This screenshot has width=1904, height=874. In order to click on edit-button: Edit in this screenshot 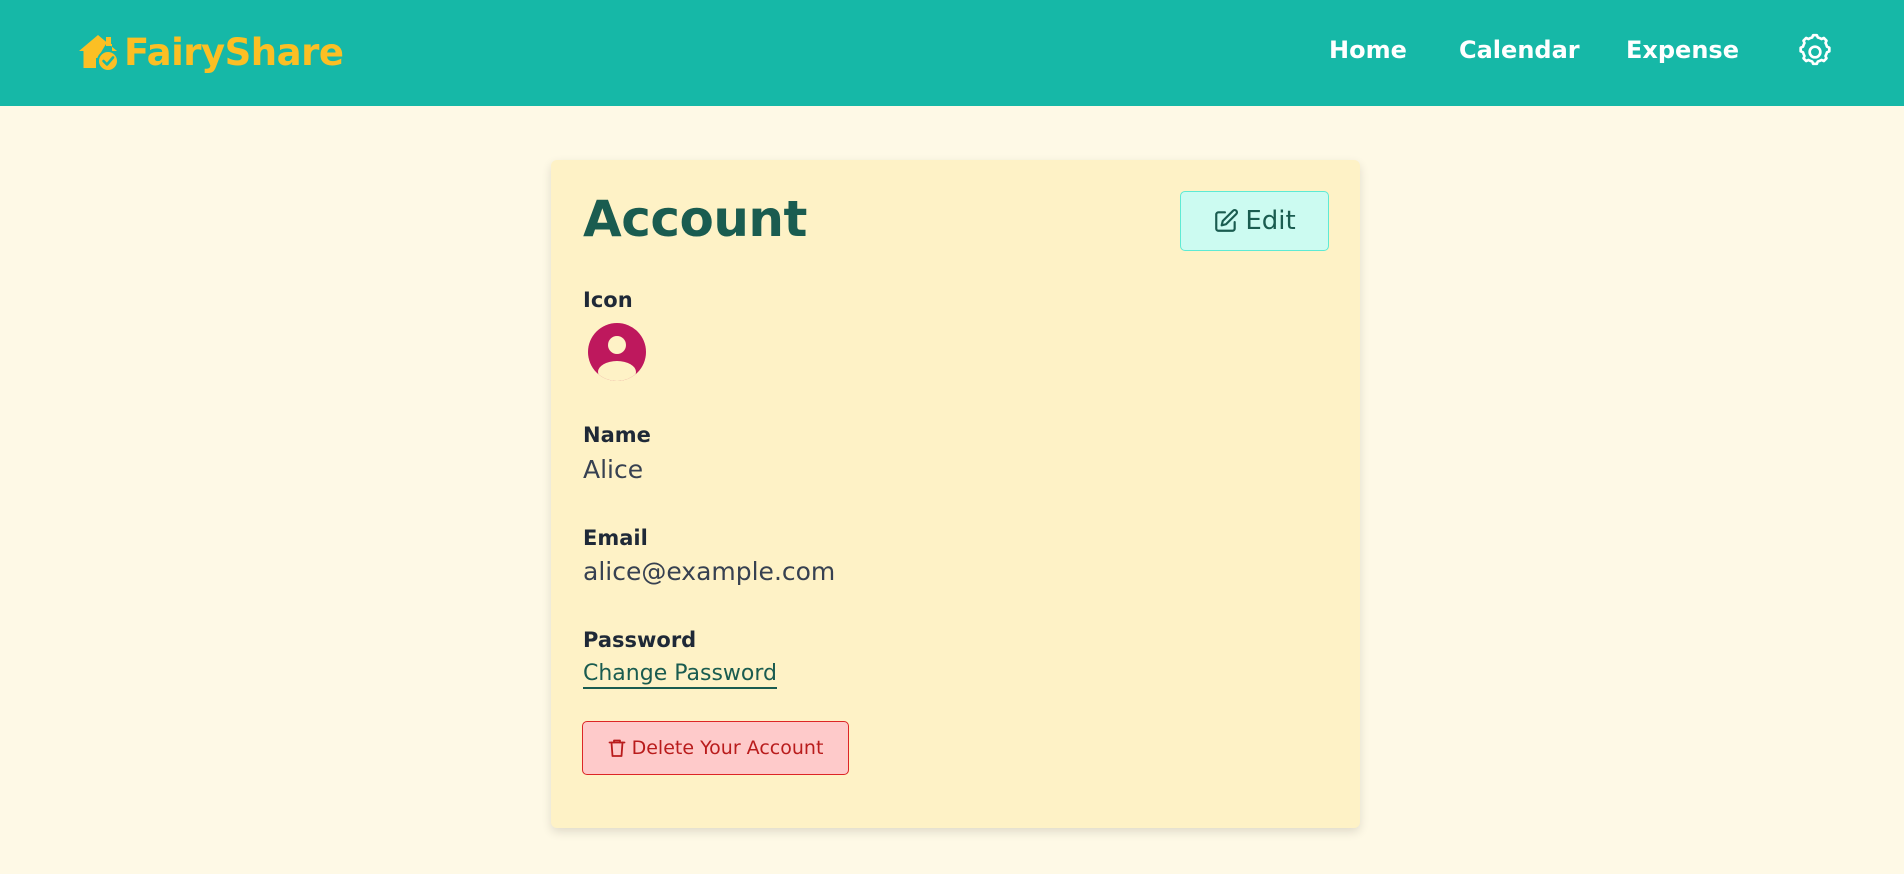, I will do `click(1254, 221)`.